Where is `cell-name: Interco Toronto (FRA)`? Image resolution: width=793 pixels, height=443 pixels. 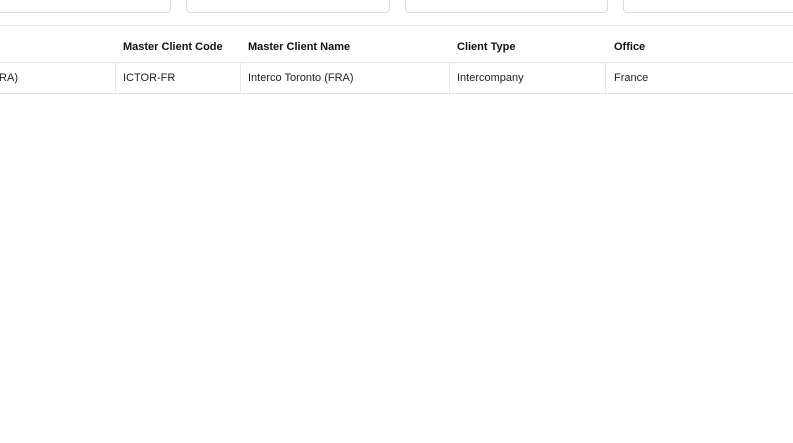
cell-name: Interco Toronto (FRA) is located at coordinates (58, 78).